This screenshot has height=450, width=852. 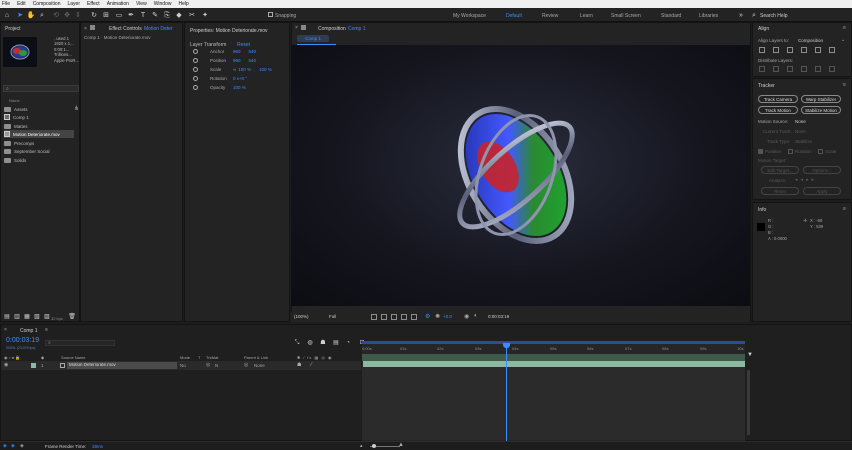 What do you see at coordinates (401, 445) in the screenshot?
I see `zoom-in-icon: ▲` at bounding box center [401, 445].